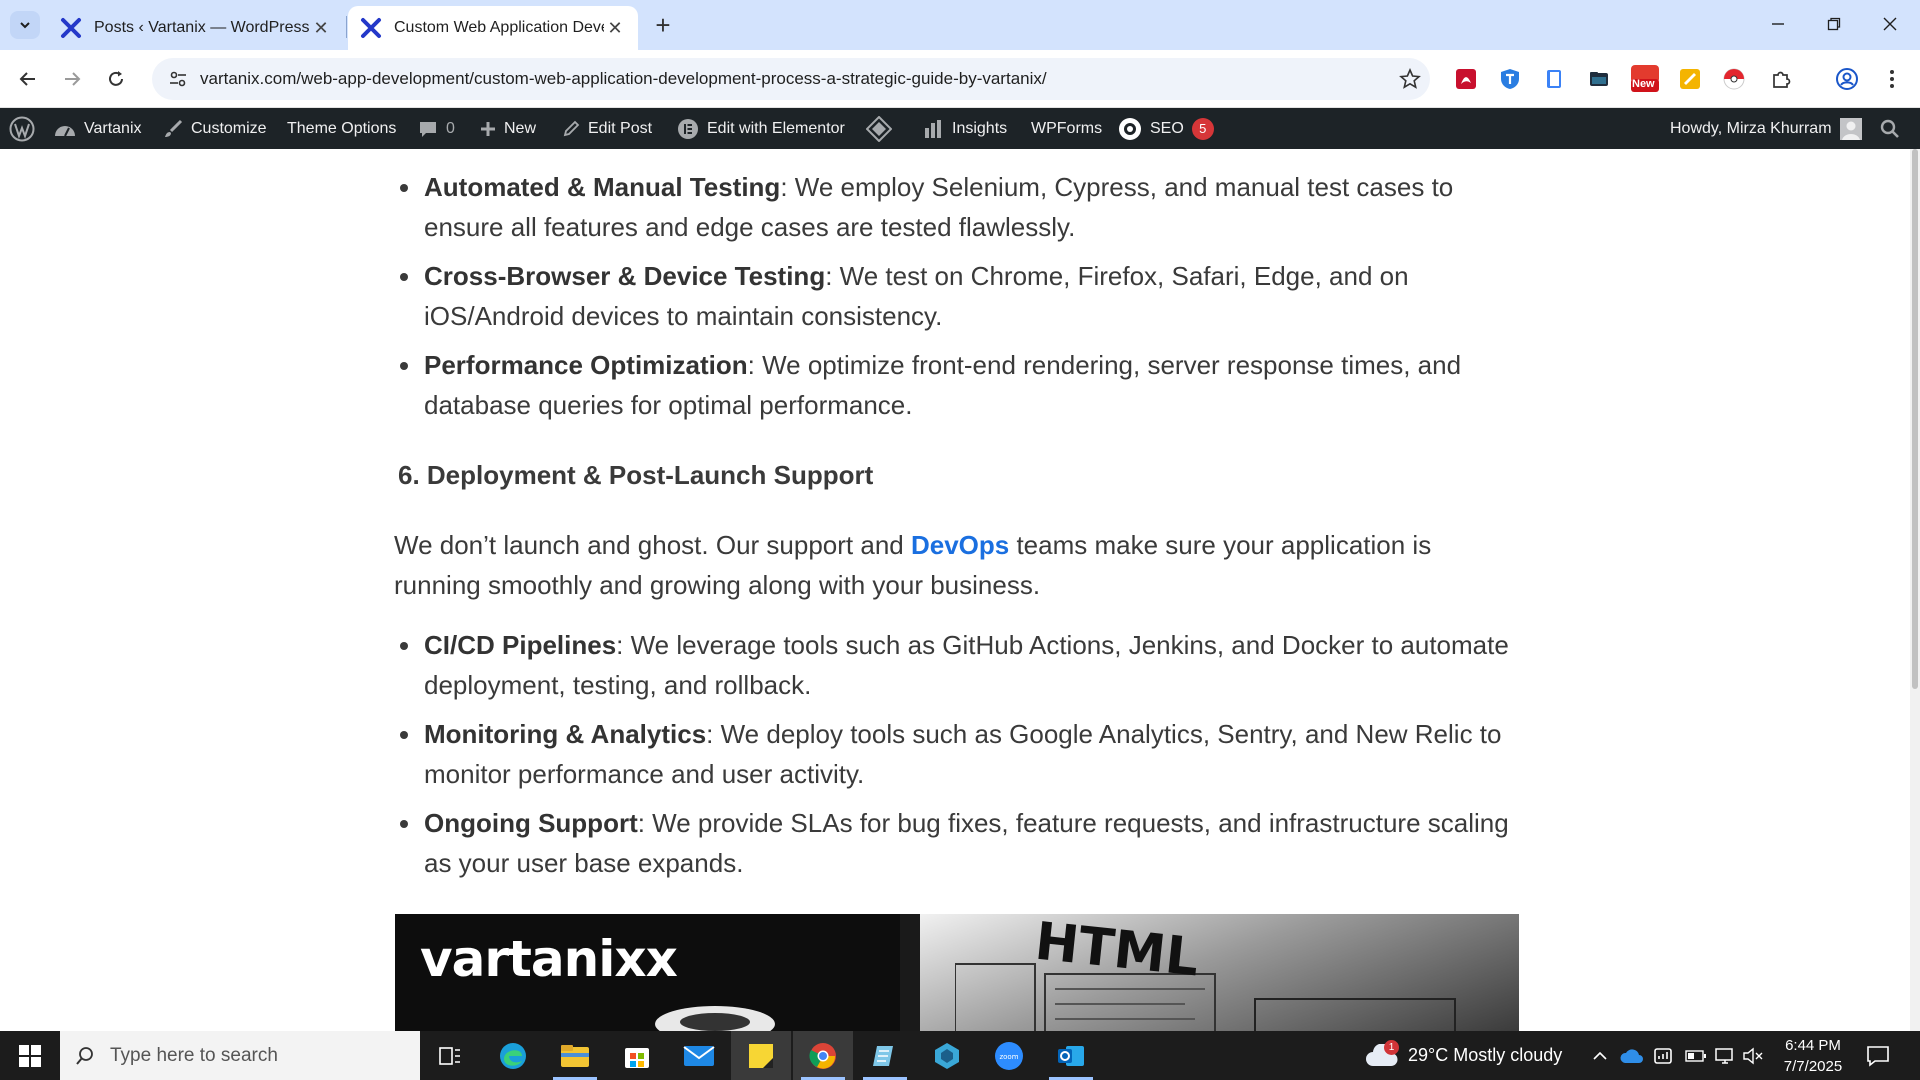  I want to click on adminbar-theme-options: Theme Options, so click(341, 128).